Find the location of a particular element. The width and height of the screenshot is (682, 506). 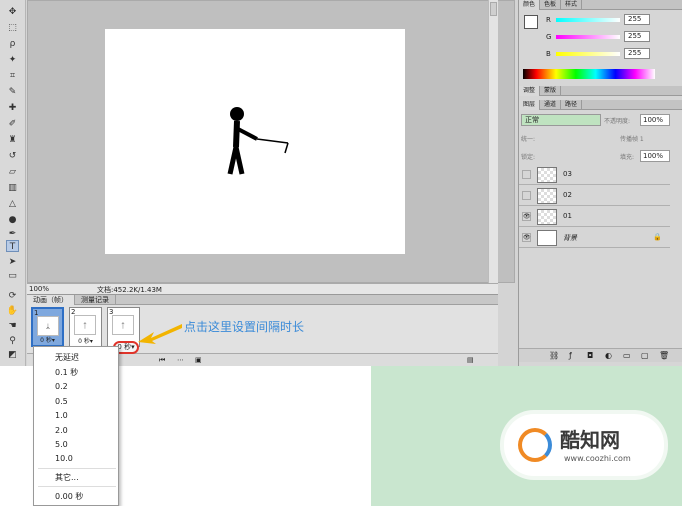

healing-icon: ✚ is located at coordinates (12, 108).